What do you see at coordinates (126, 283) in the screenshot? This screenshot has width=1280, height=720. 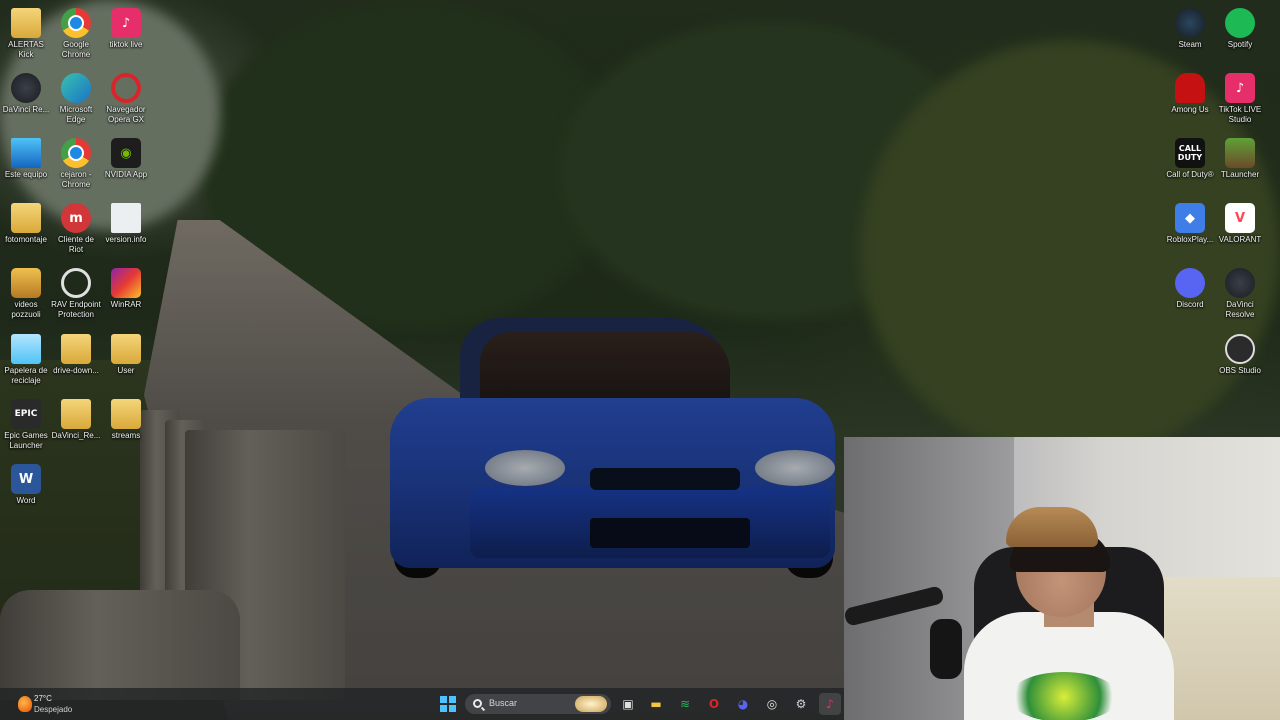 I see `winrar-icon` at bounding box center [126, 283].